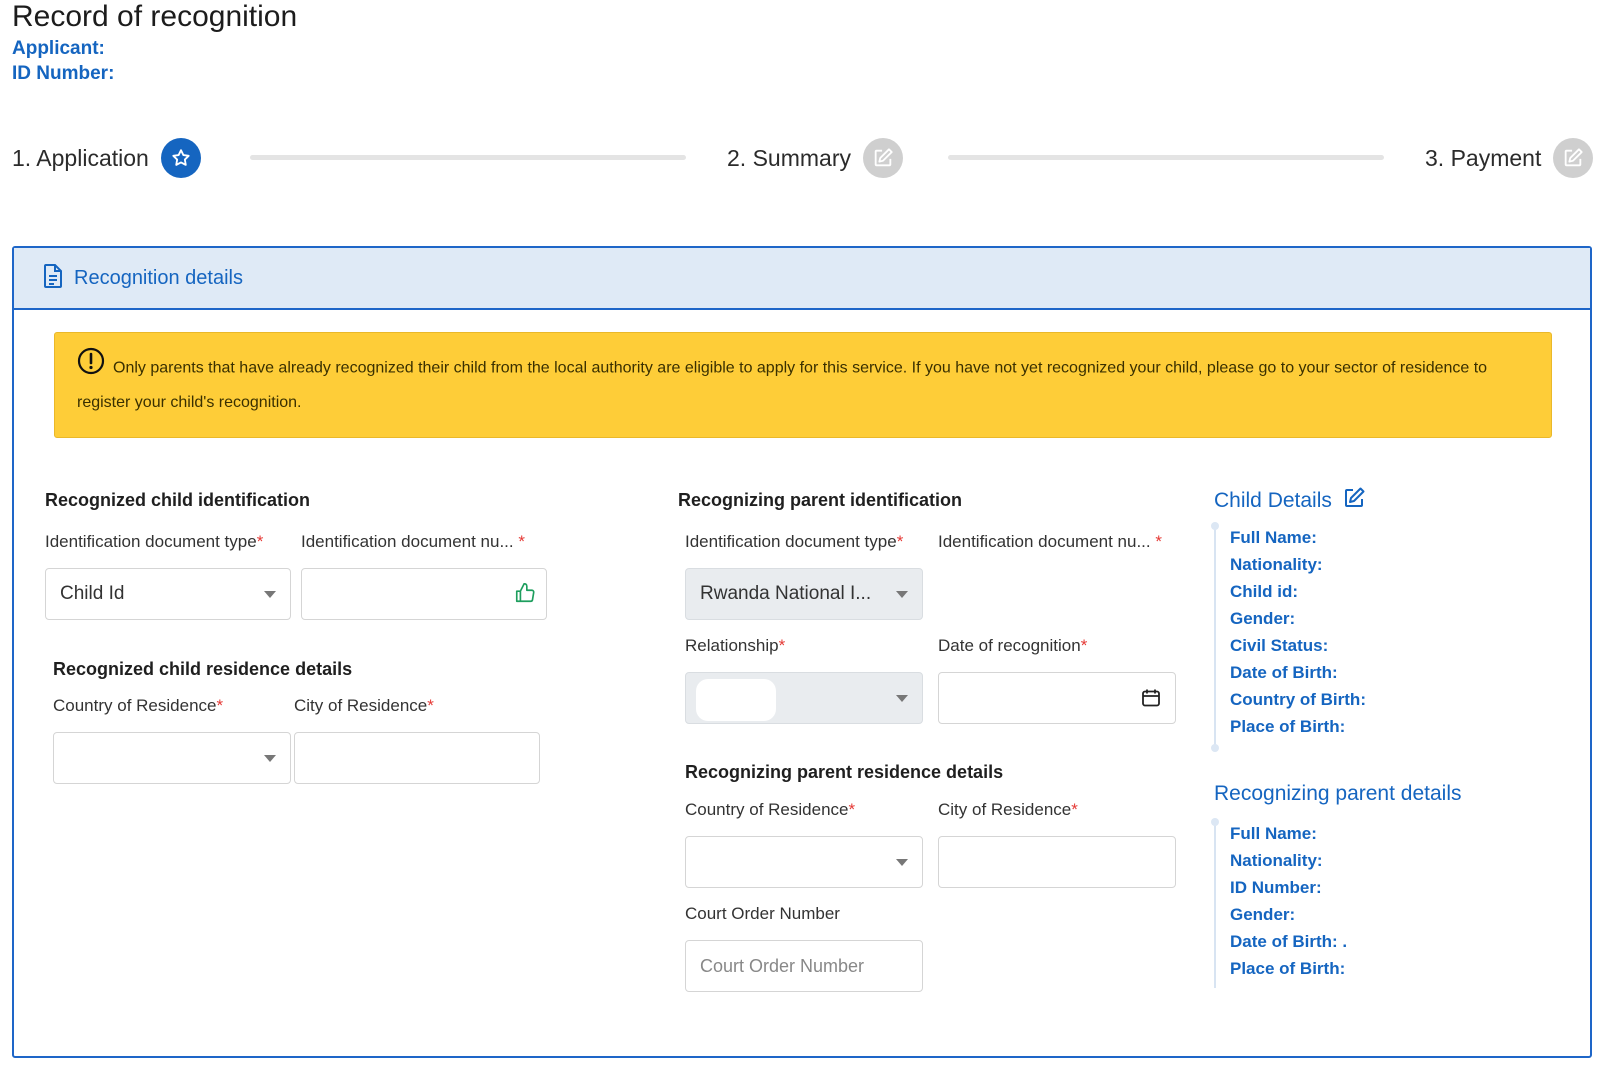  I want to click on step-payment: 3. Payment, so click(1509, 158).